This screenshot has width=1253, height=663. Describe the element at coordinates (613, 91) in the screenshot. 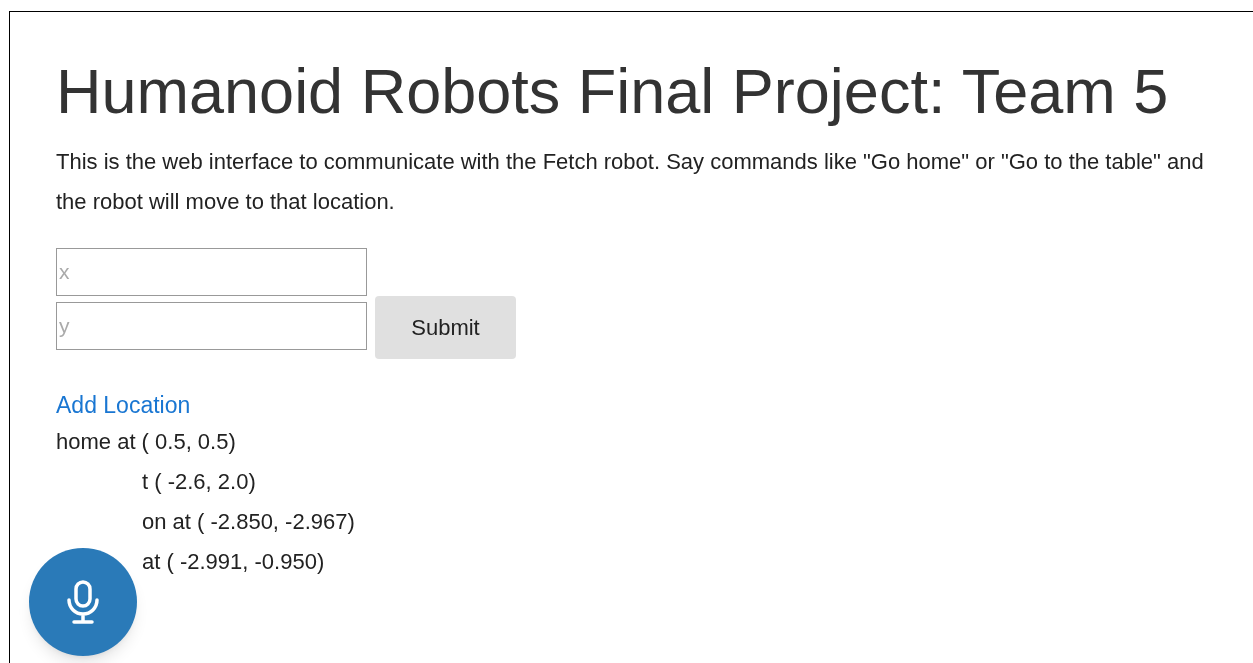

I see `page-title: Humanoid Robots Final Project: Team 5` at that location.